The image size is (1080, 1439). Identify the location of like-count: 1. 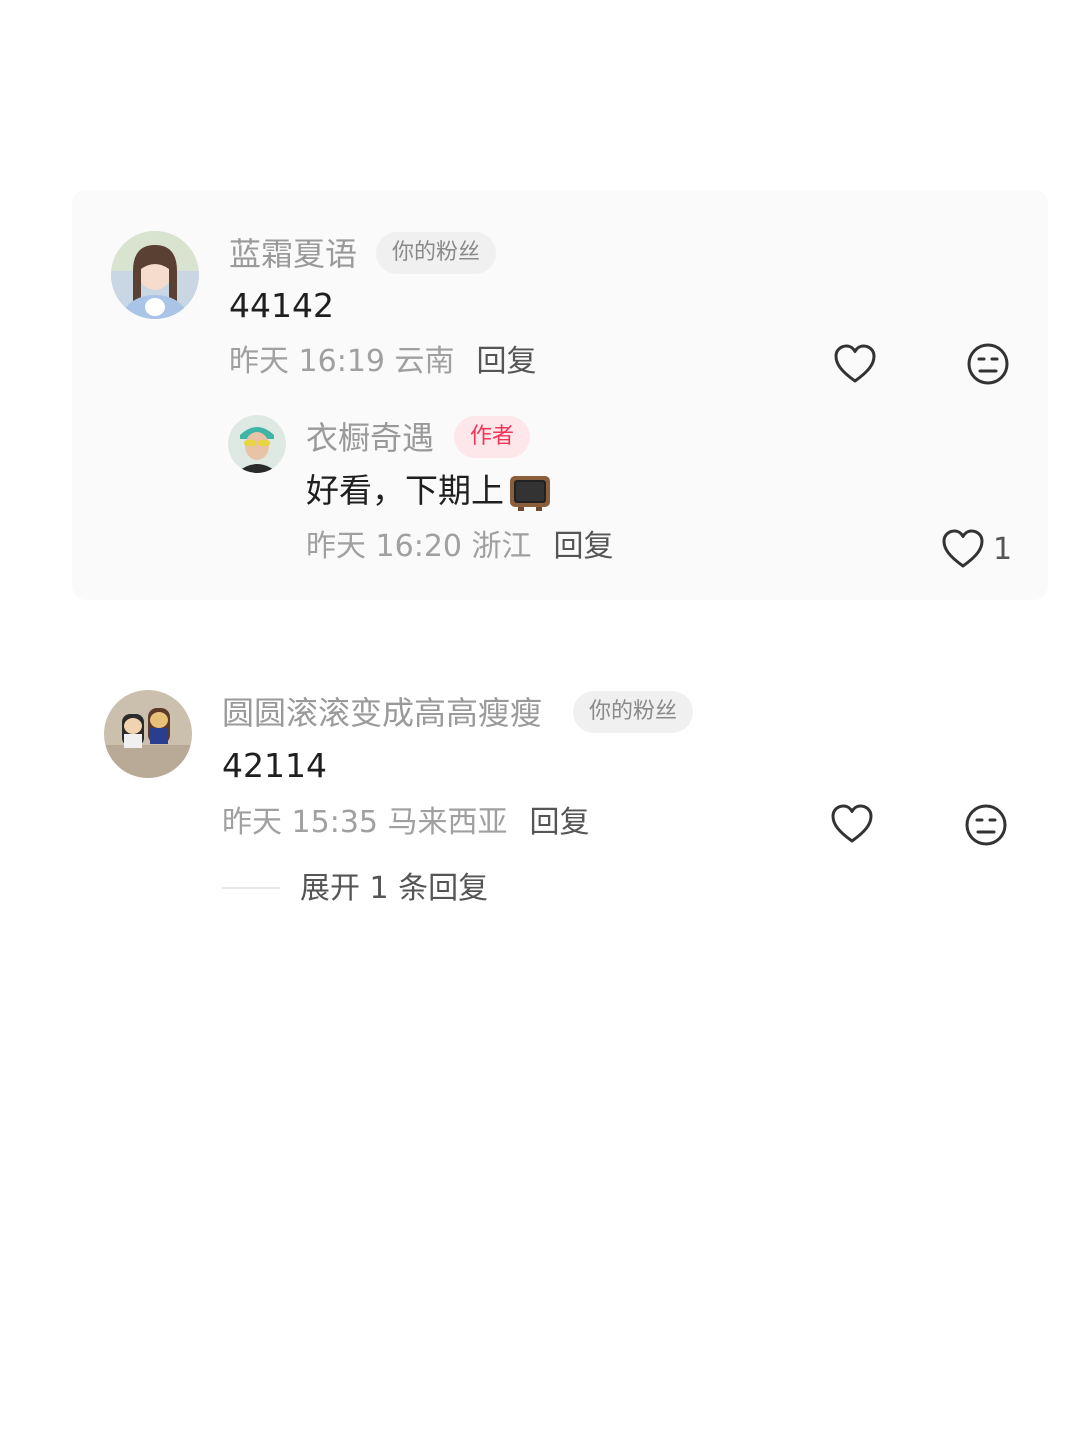
(1003, 549).